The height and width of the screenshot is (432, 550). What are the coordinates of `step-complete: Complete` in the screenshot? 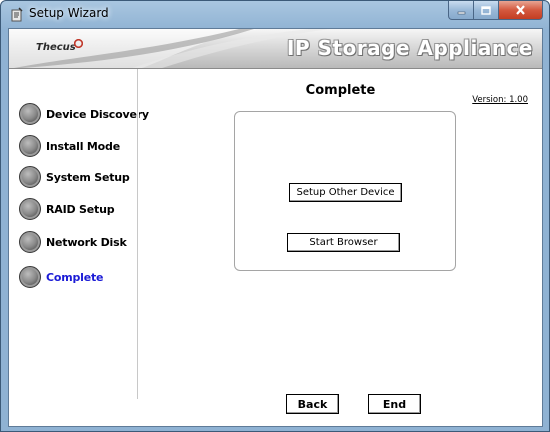 It's located at (61, 277).